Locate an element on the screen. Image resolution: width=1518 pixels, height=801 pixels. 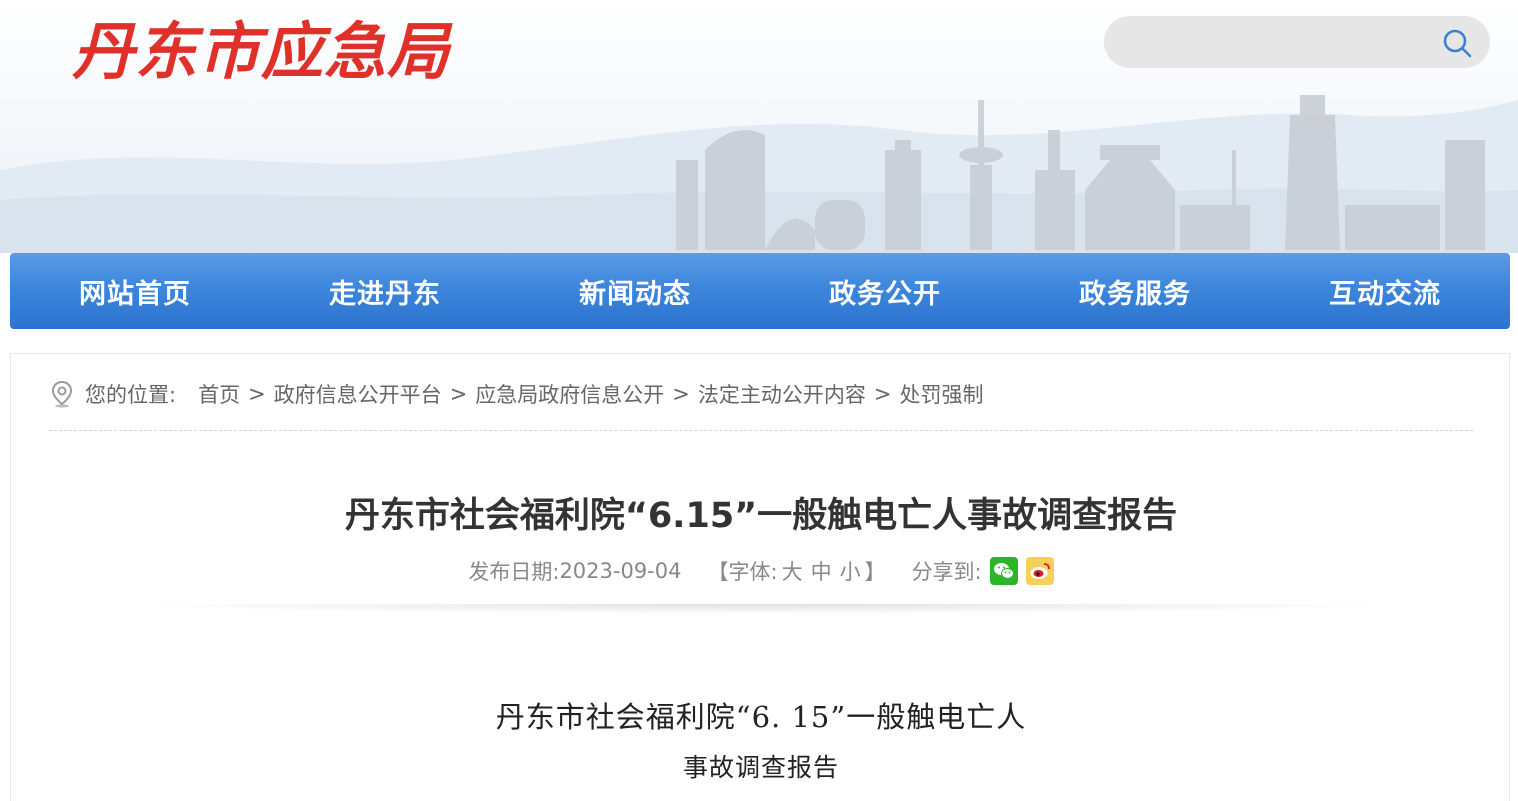
nav-item-news: 新闻动态 is located at coordinates (635, 291).